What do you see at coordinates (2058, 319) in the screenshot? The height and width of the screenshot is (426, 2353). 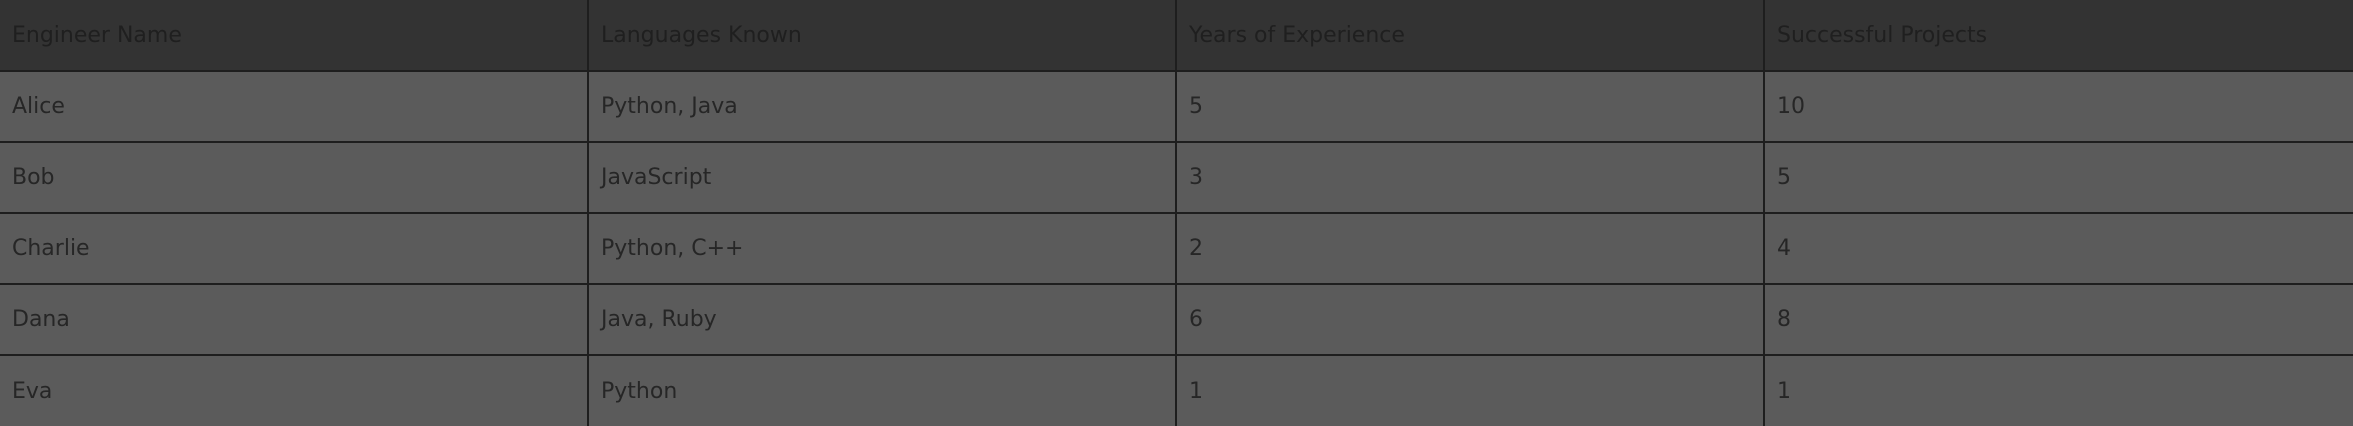 I see `cell-successful-projects: 8` at bounding box center [2058, 319].